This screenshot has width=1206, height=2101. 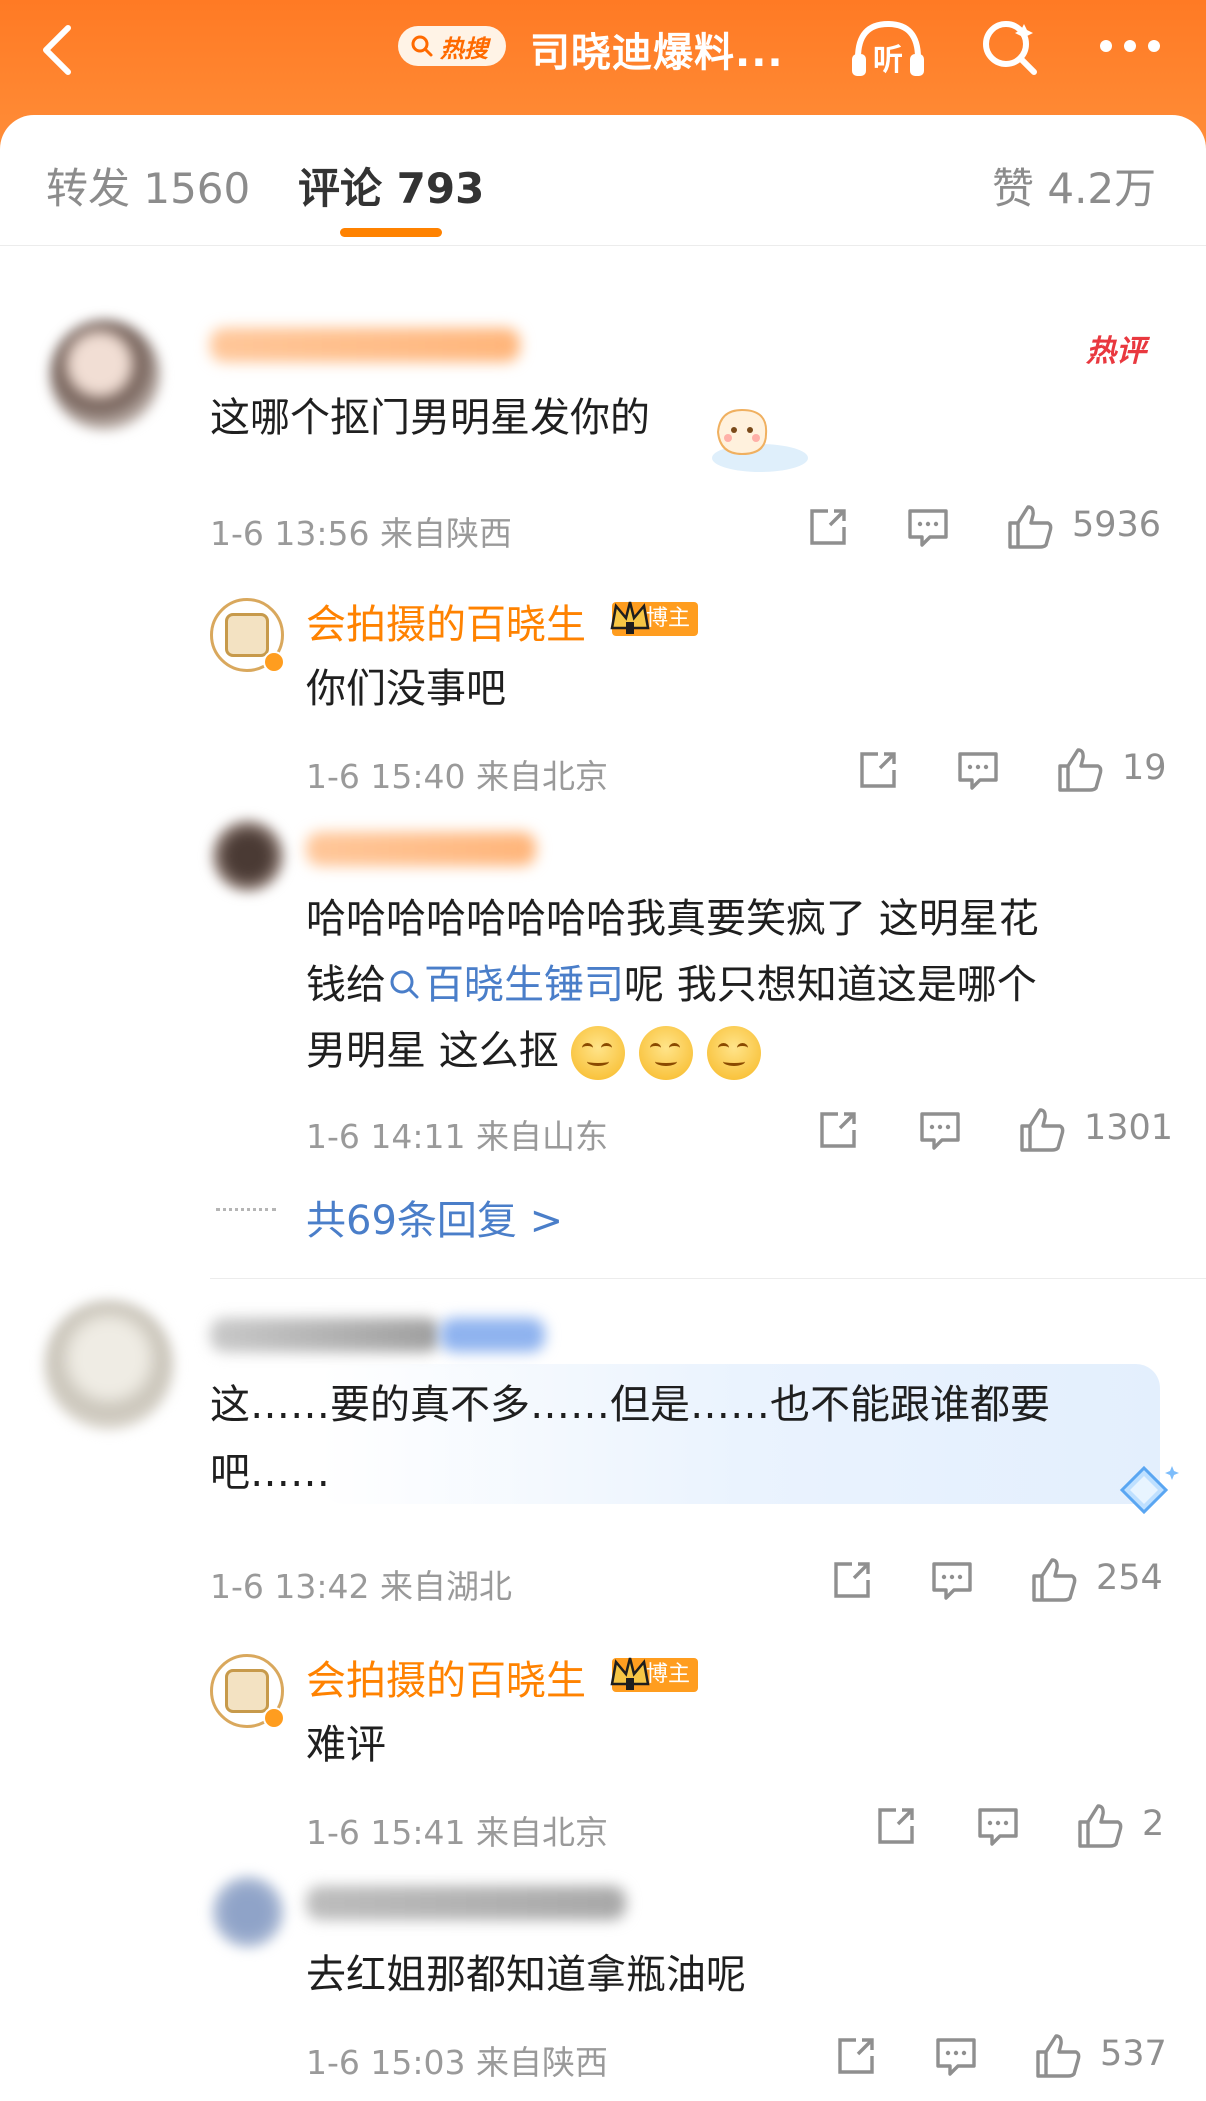 I want to click on reply-text: 男明星 这么抠, so click(x=540, y=1051).